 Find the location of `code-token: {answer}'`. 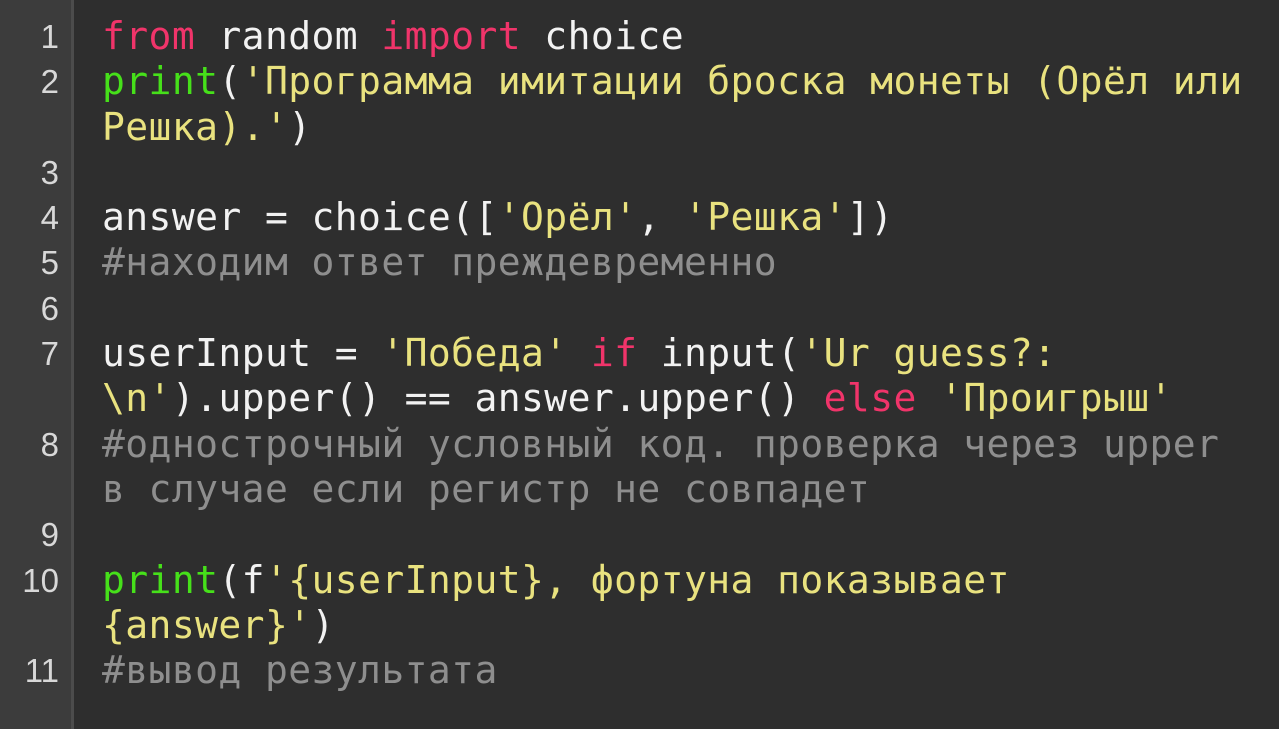

code-token: {answer}' is located at coordinates (207, 624).